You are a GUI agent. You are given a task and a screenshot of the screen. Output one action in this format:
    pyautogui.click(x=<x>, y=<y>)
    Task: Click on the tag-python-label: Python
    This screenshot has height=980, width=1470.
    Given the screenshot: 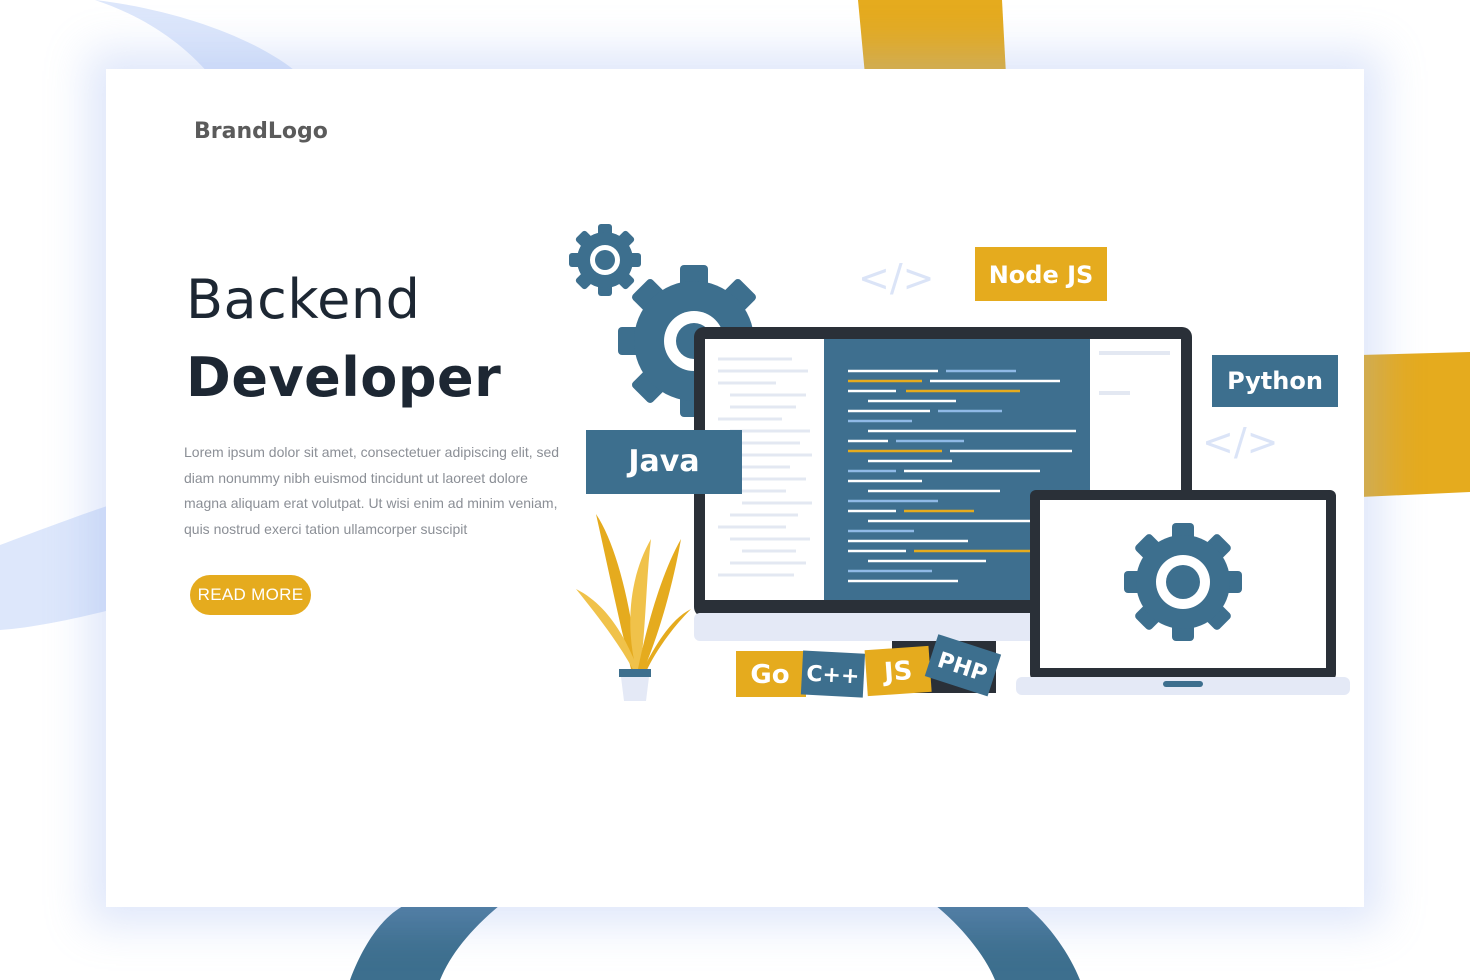 What is the action you would take?
    pyautogui.click(x=1275, y=381)
    